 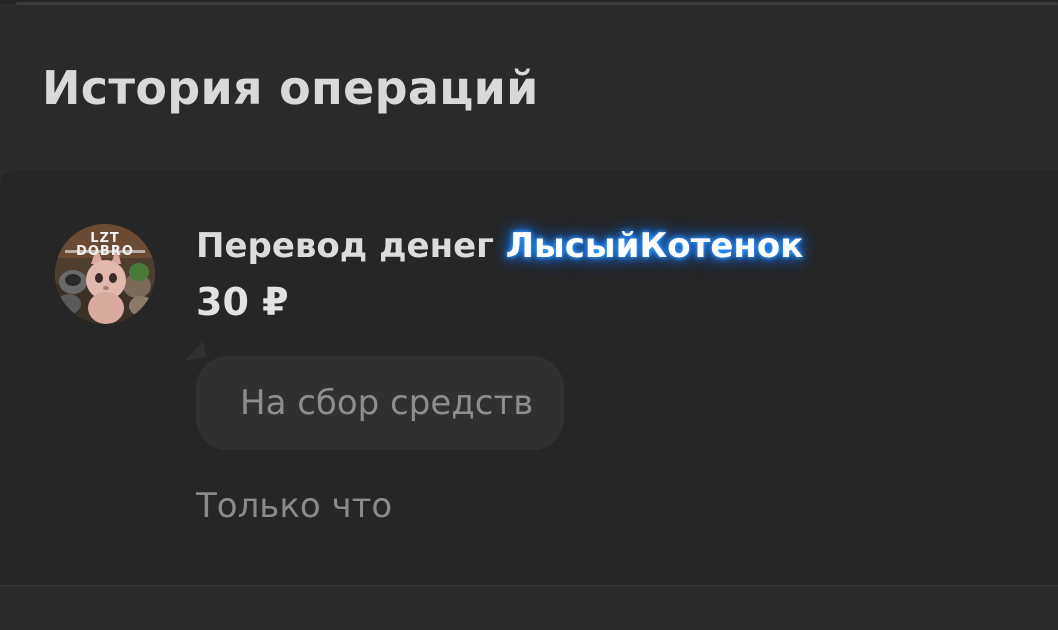 I want to click on page-title: История операций, so click(x=290, y=88).